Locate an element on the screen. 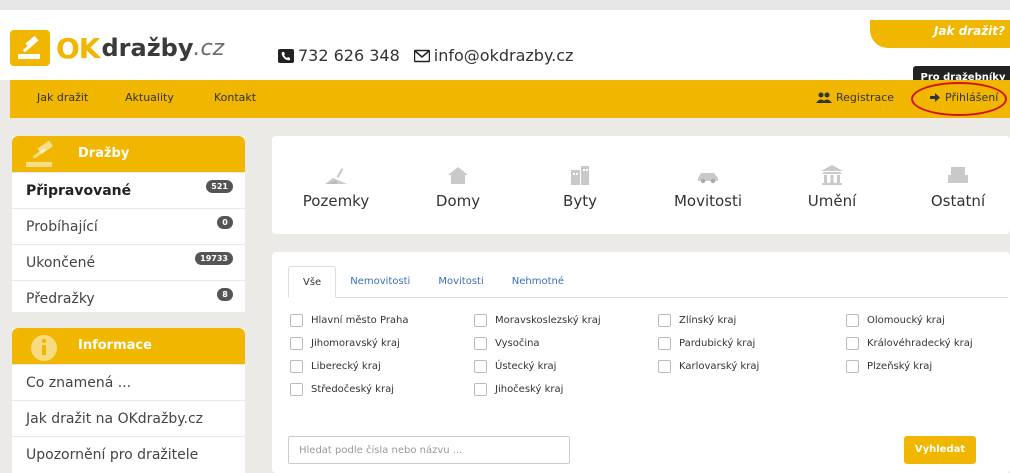 This screenshot has width=1010, height=473. building-icon is located at coordinates (580, 175).